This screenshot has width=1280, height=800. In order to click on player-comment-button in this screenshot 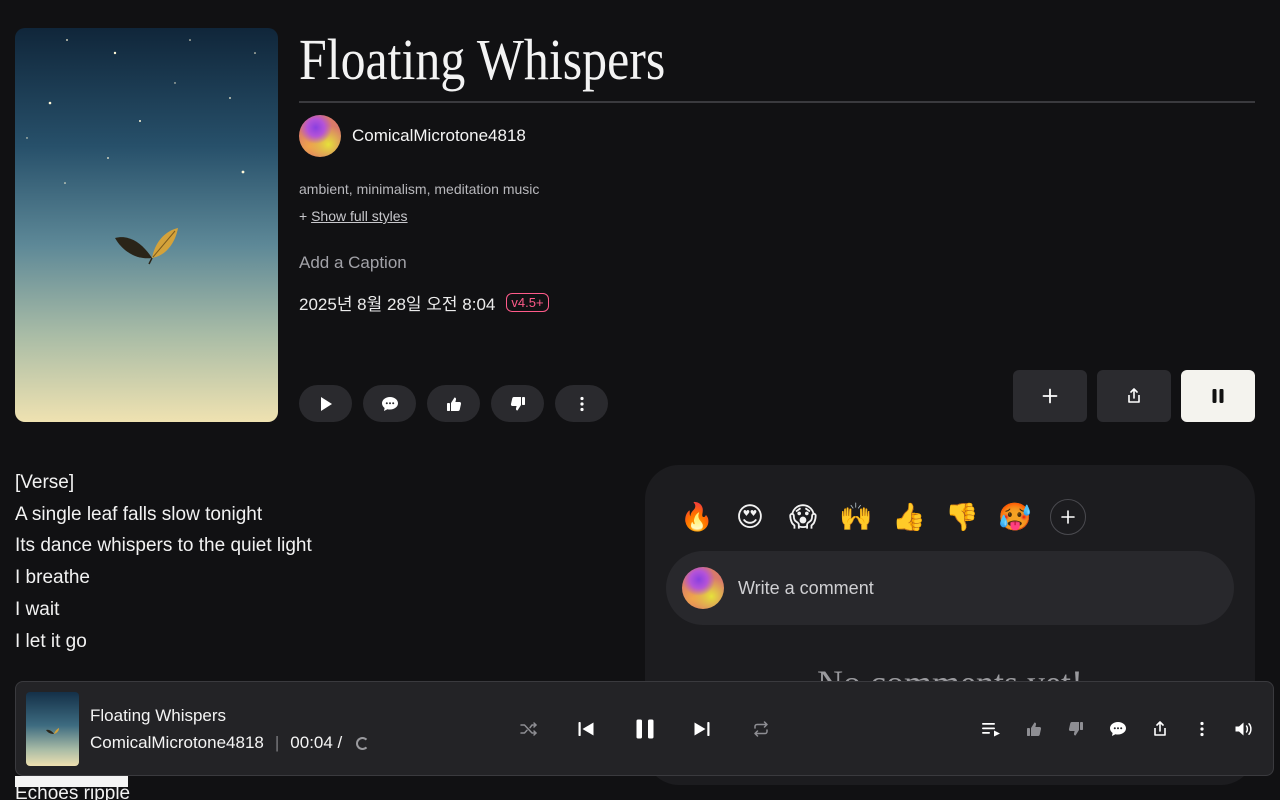, I will do `click(1118, 729)`.